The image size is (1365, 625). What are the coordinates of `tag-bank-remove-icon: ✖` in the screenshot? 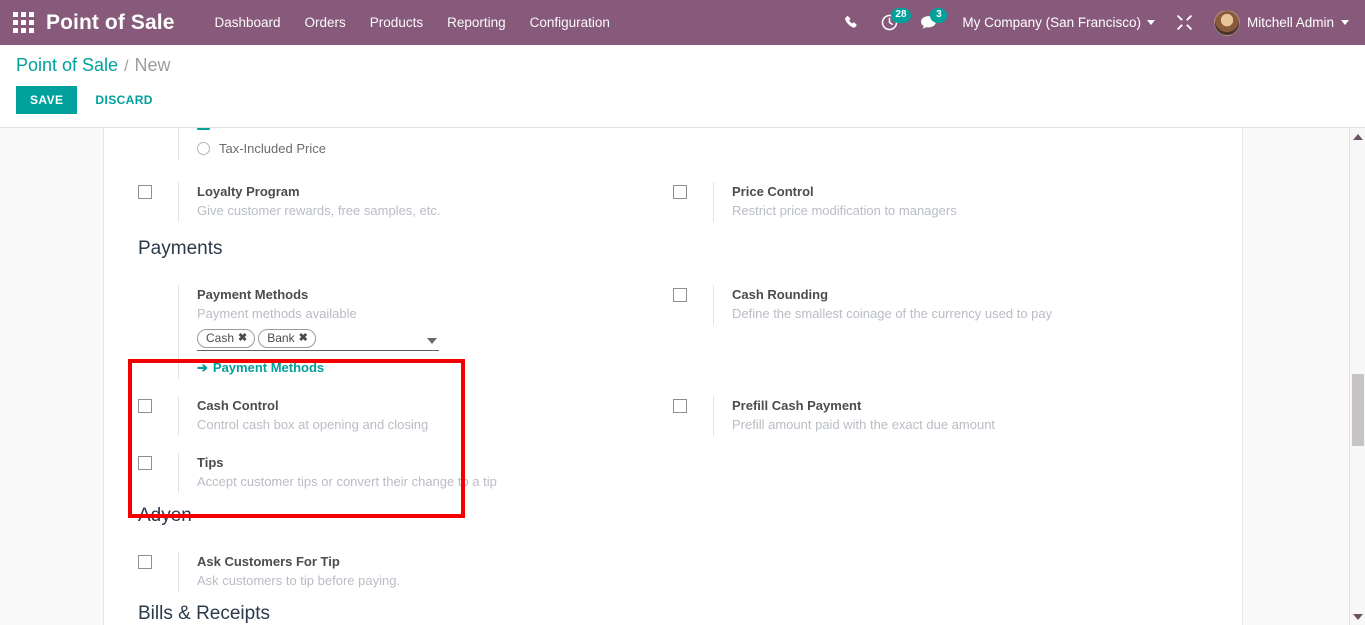 It's located at (303, 338).